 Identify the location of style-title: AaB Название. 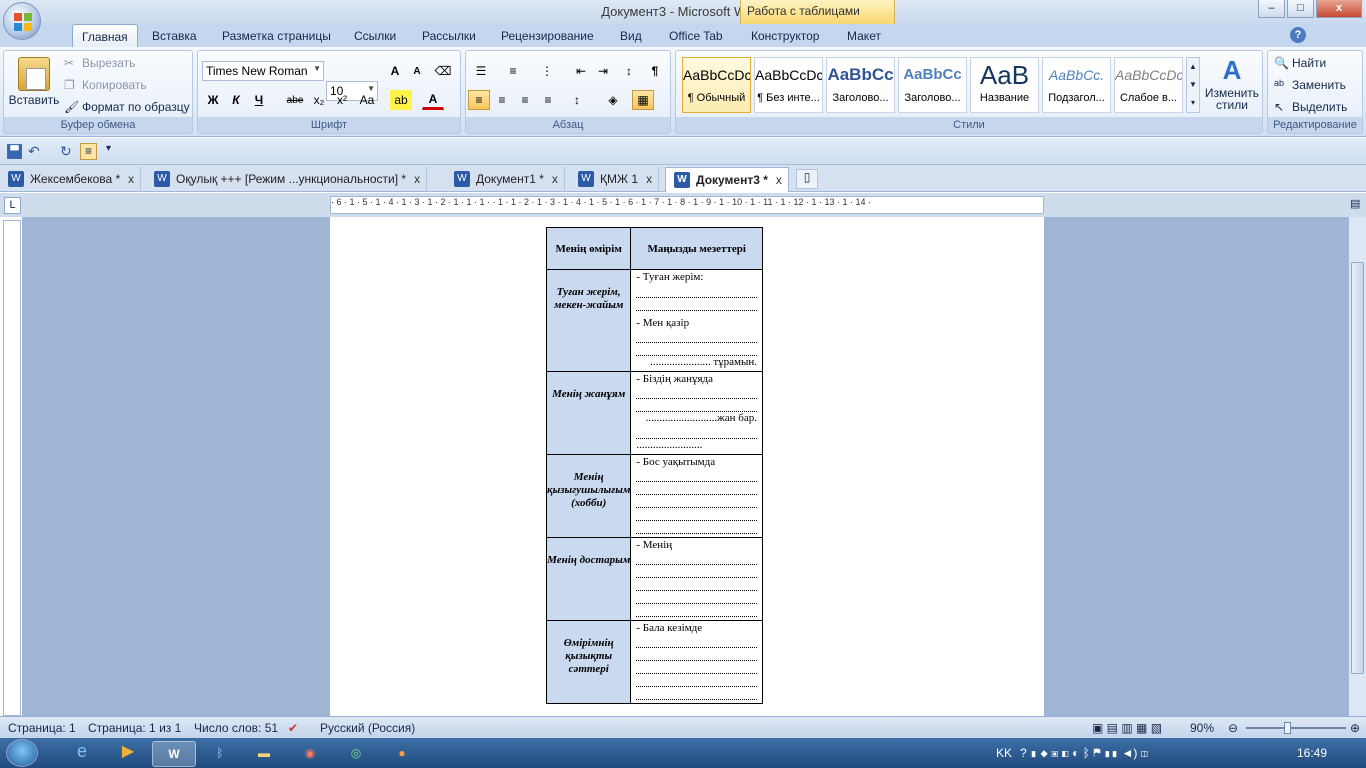
(1004, 85).